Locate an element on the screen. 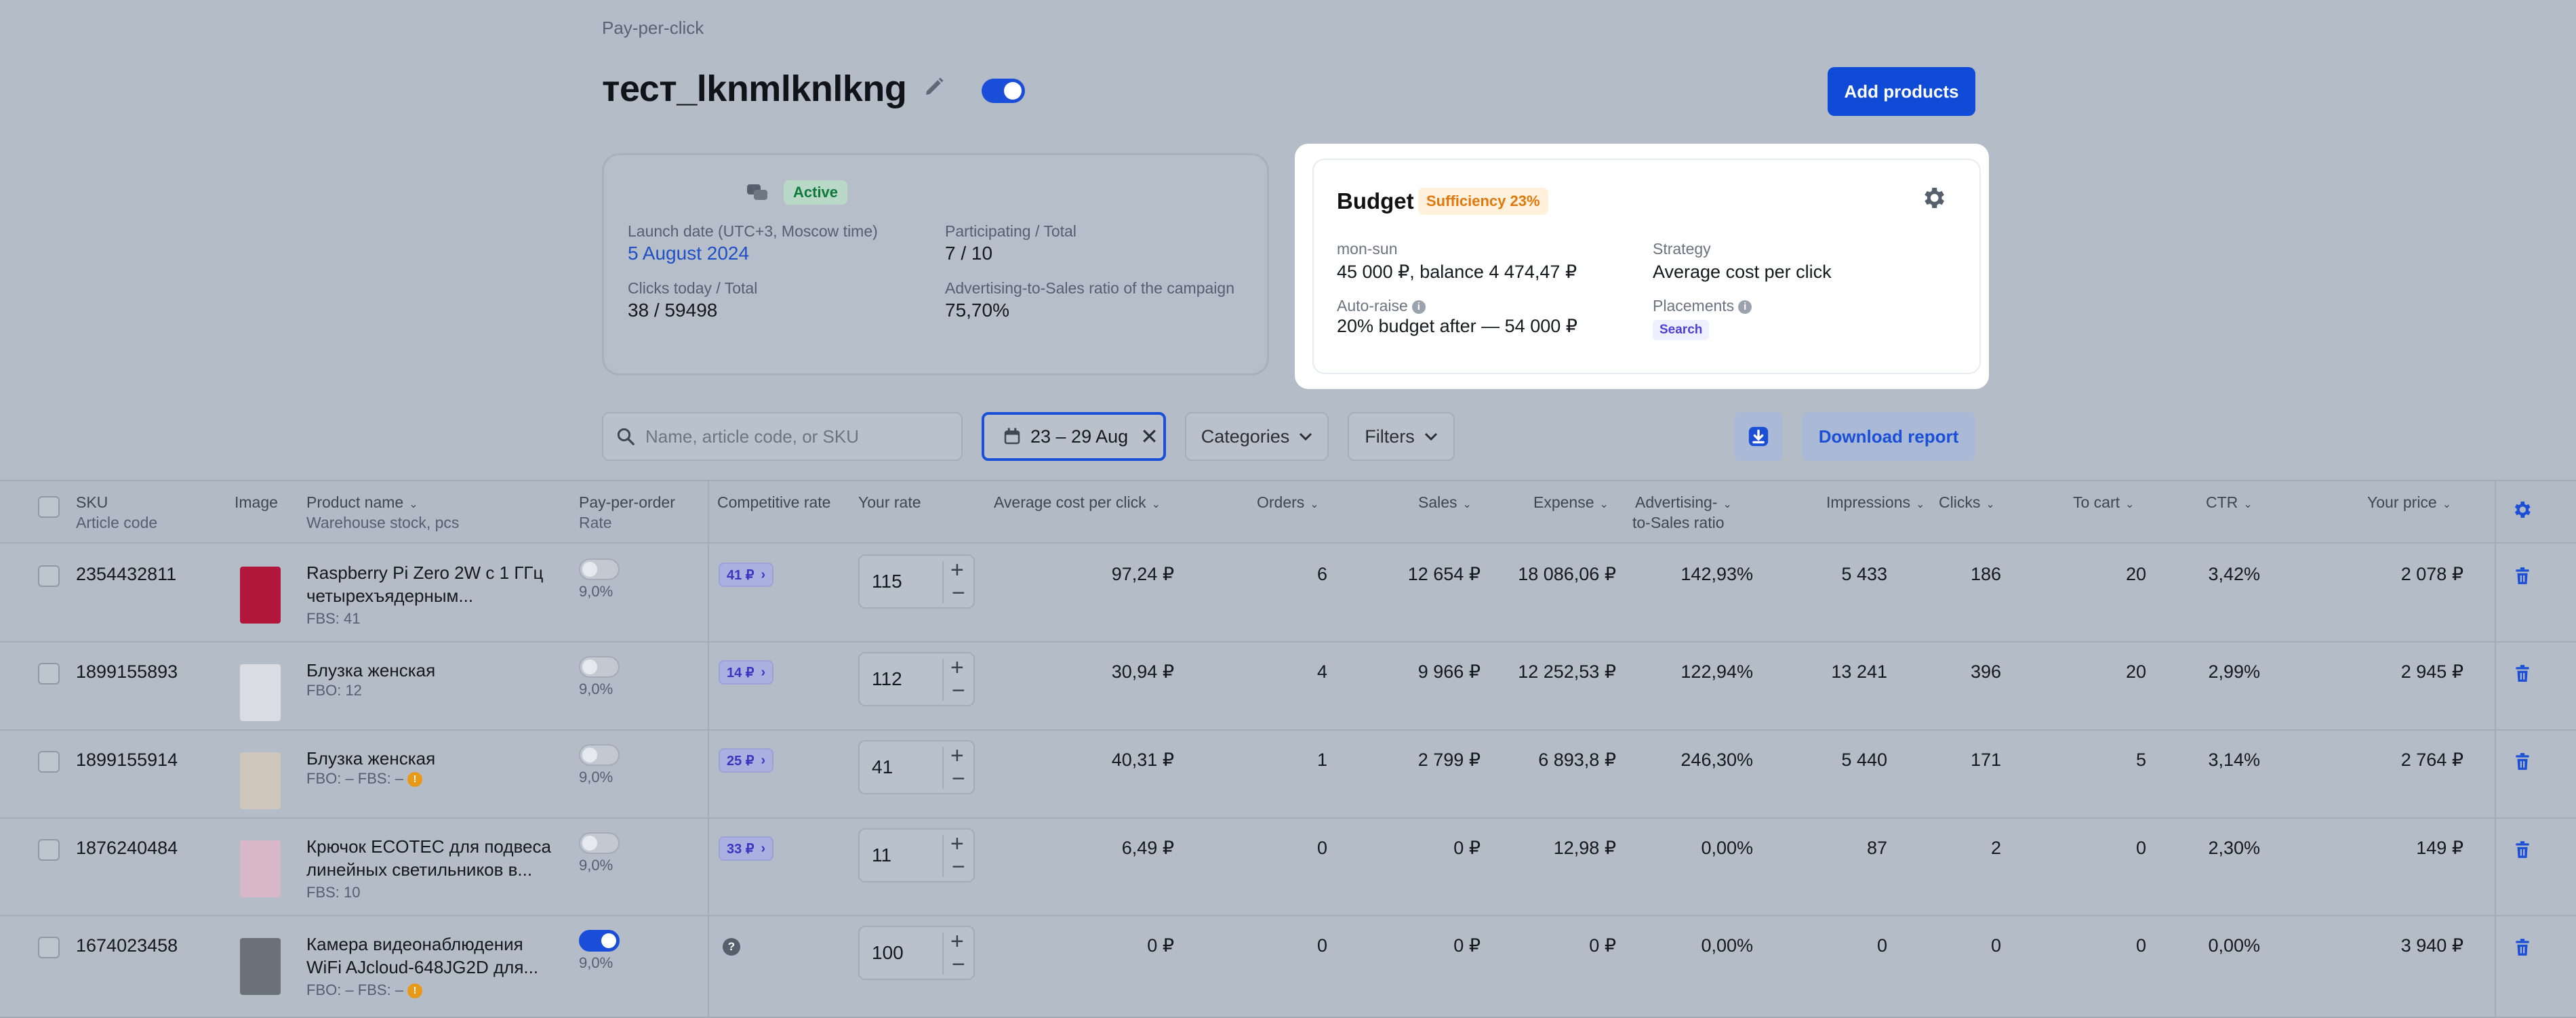  download-report-button: Download report is located at coordinates (1888, 436).